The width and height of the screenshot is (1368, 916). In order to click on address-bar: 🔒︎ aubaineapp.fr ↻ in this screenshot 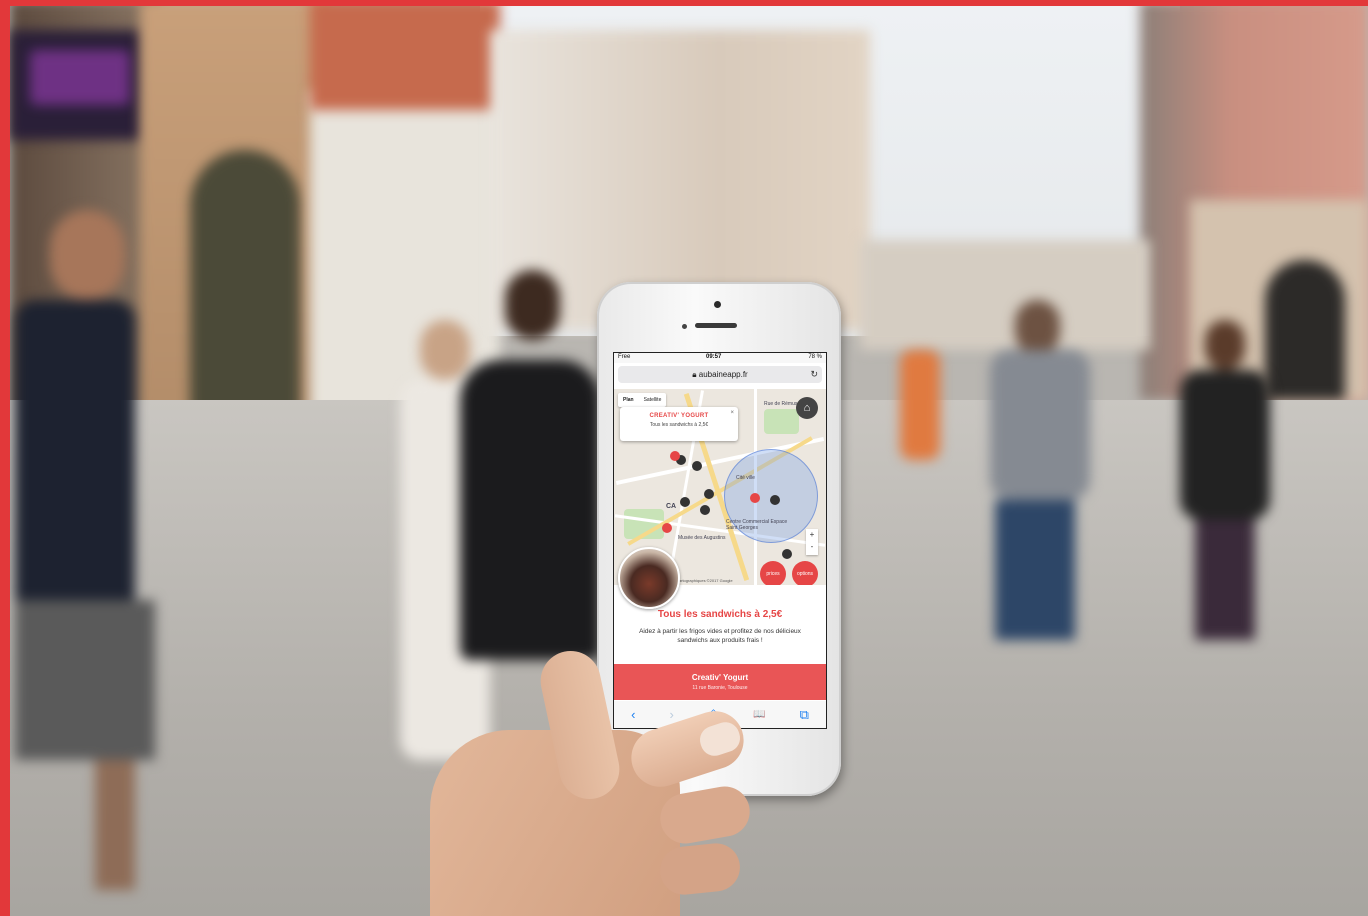, I will do `click(720, 374)`.